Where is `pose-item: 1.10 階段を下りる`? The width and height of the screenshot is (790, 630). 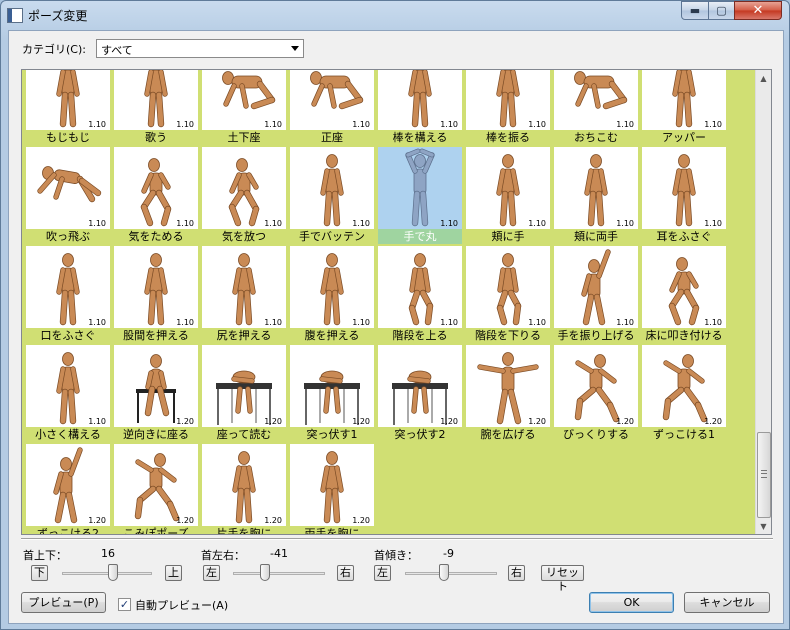
pose-item: 1.10 階段を下りる is located at coordinates (508, 295).